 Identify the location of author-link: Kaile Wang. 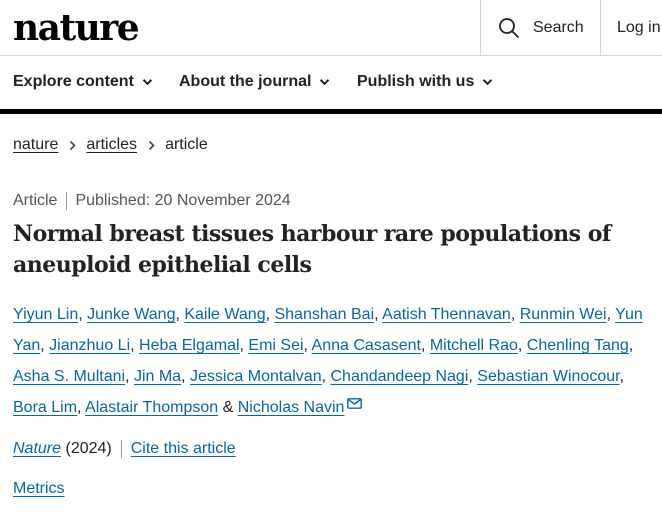
(224, 314).